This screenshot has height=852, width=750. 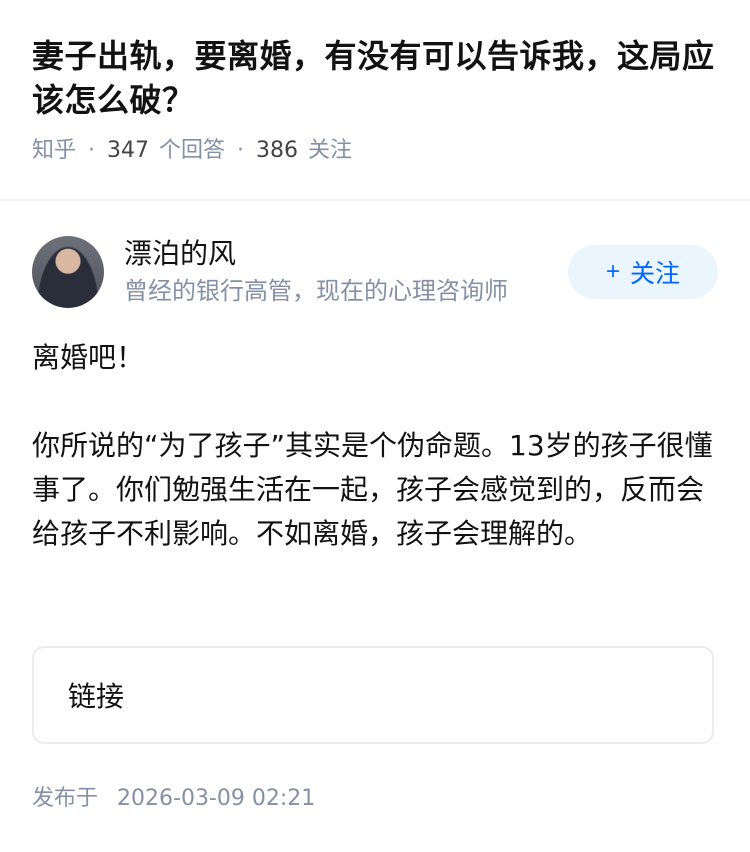 I want to click on question-meta: 知乎 · 347 个回答 · 386 关注, so click(x=375, y=151).